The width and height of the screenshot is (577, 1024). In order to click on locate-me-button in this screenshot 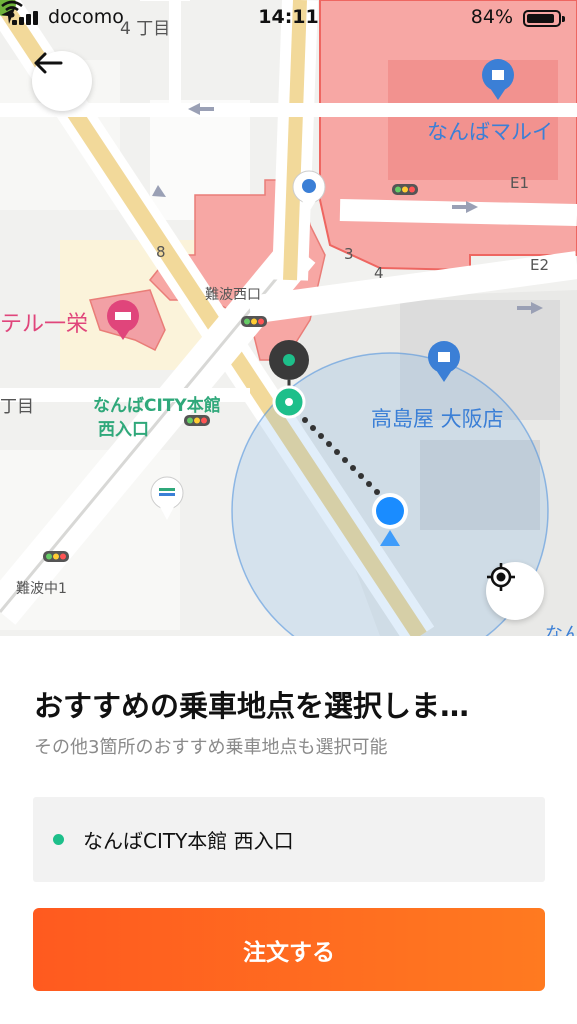, I will do `click(515, 591)`.